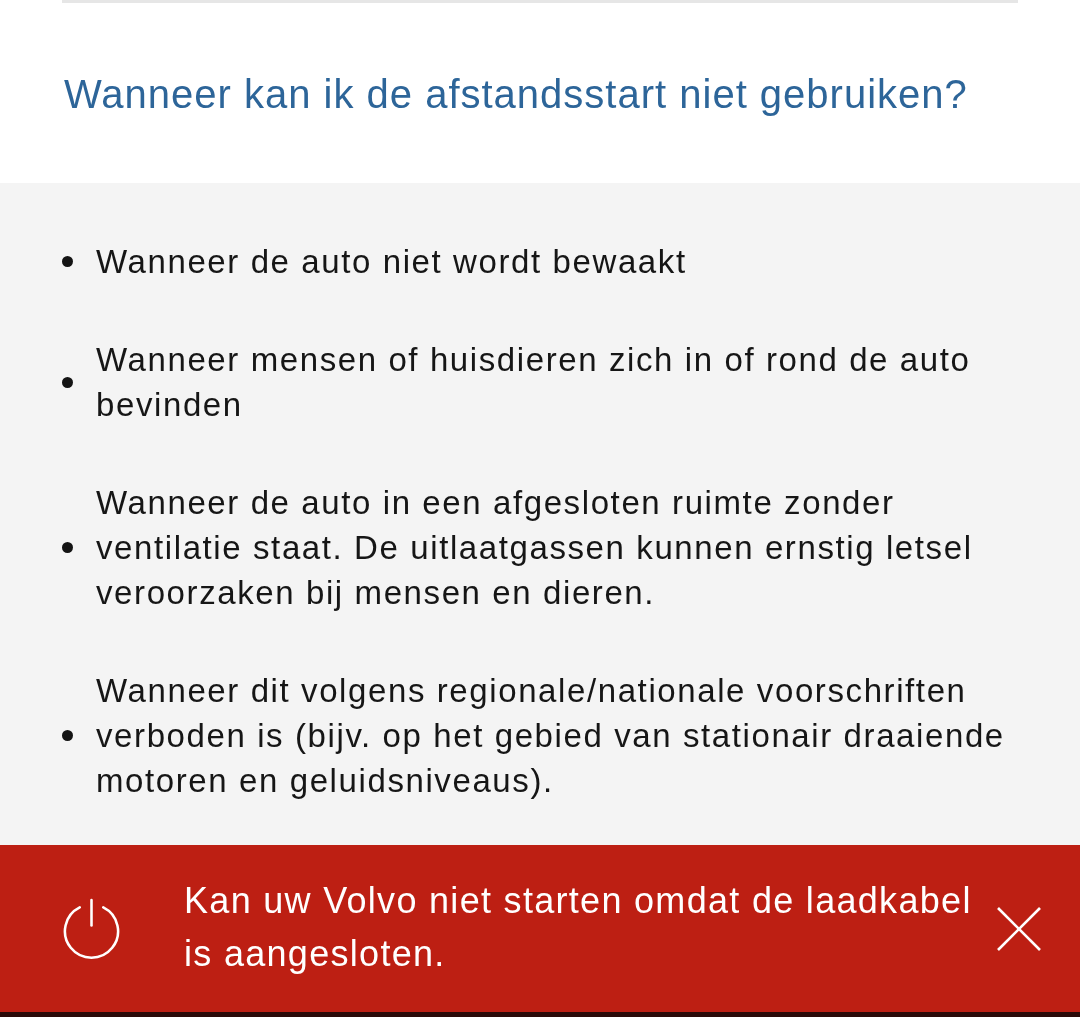 The image size is (1080, 1017). What do you see at coordinates (551, 736) in the screenshot?
I see `list-item-text: Wanneer dit volgens regionale/nationale voorschriften verboden is (bijv. op het gebied van stationair draaiende motoren en geluidsniveaus).` at bounding box center [551, 736].